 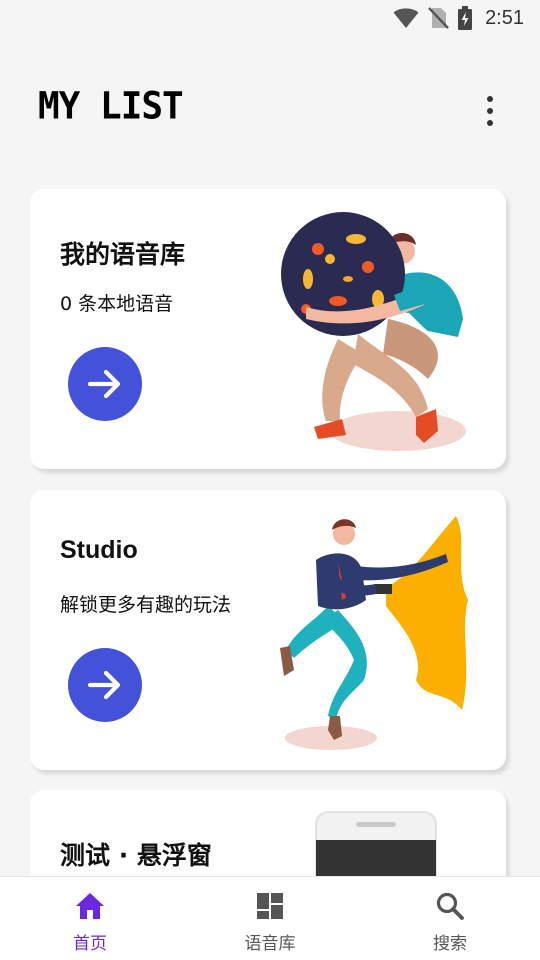 I want to click on nav-item-voice-library: 语音库, so click(x=270, y=918).